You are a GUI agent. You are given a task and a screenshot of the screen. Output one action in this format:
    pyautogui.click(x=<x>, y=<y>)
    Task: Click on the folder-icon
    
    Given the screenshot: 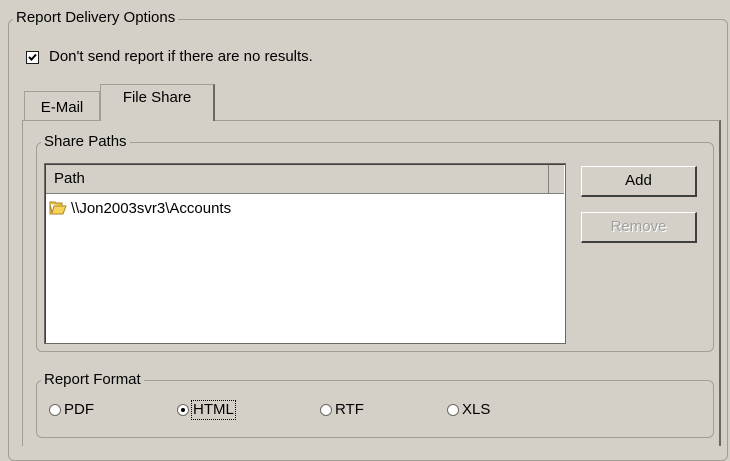 What is the action you would take?
    pyautogui.click(x=58, y=208)
    